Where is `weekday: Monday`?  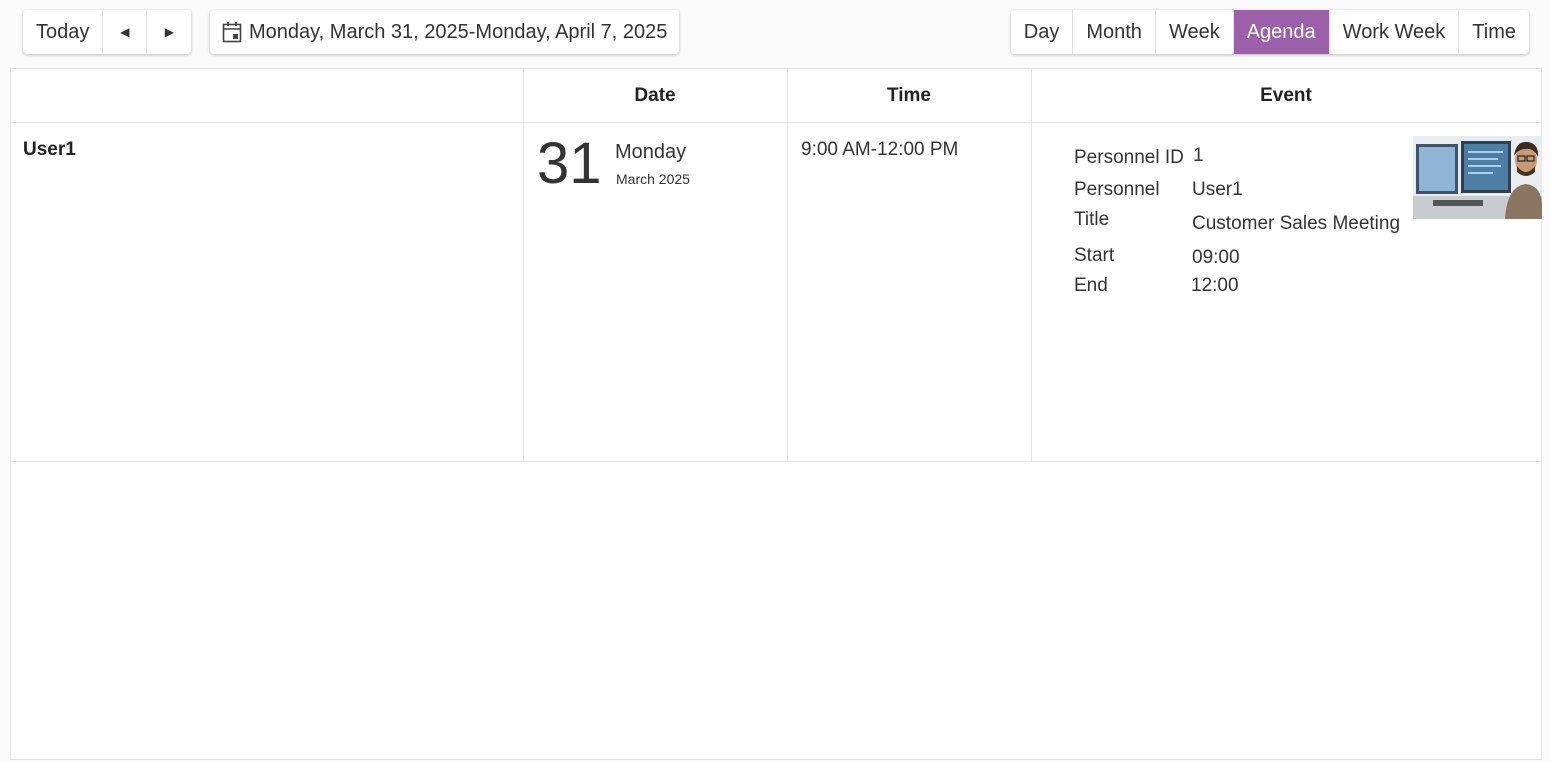
weekday: Monday is located at coordinates (651, 152).